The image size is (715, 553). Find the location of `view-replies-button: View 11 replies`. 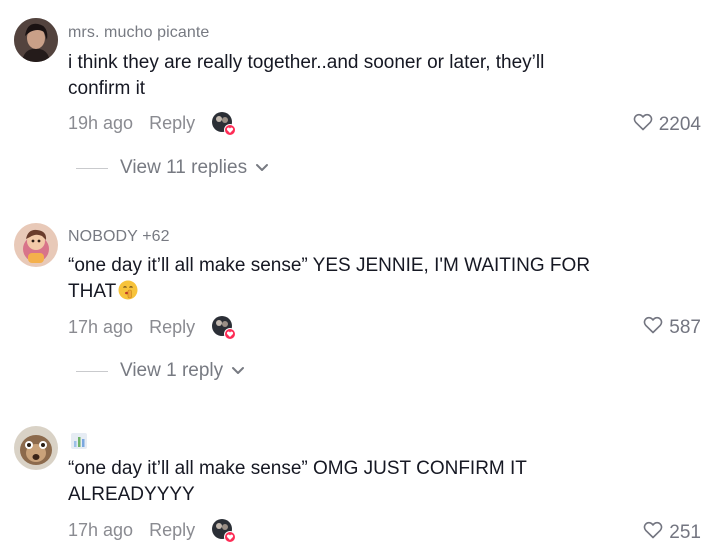

view-replies-button: View 11 replies is located at coordinates (172, 168).